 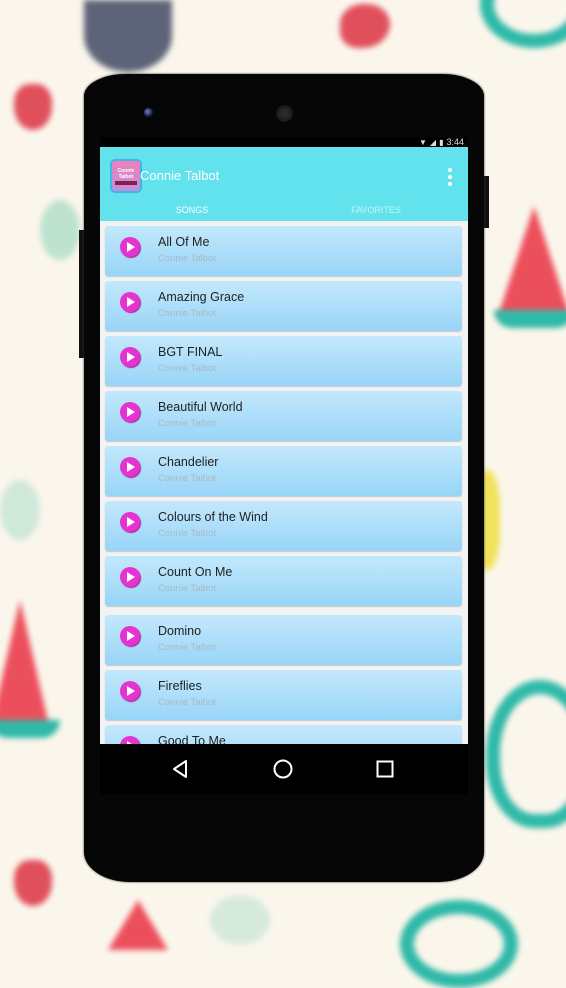 I want to click on earpiece-speaker, so click(x=284, y=113).